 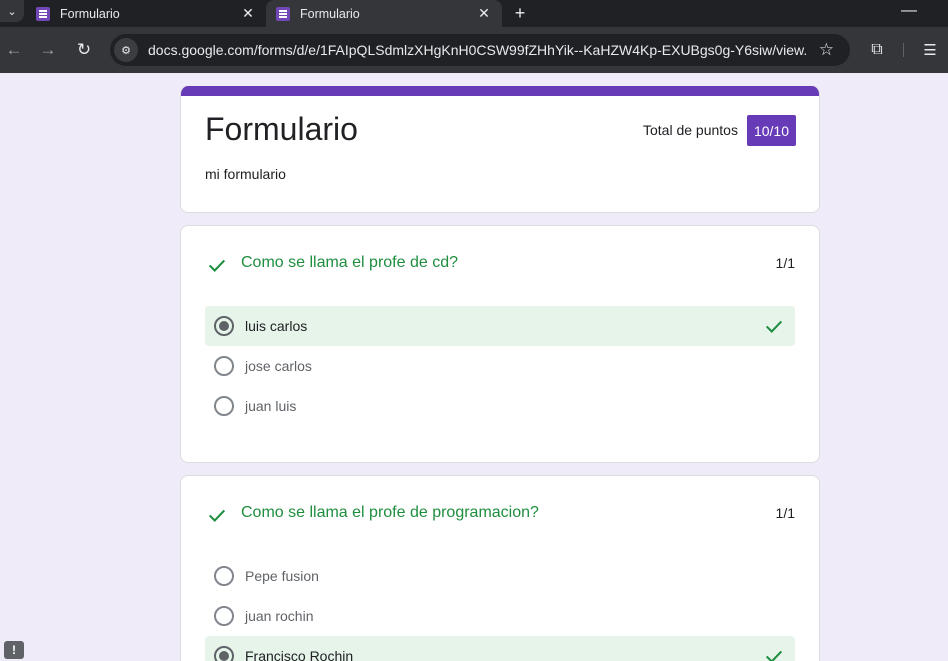 I want to click on option-label: luis carlos, so click(x=276, y=326).